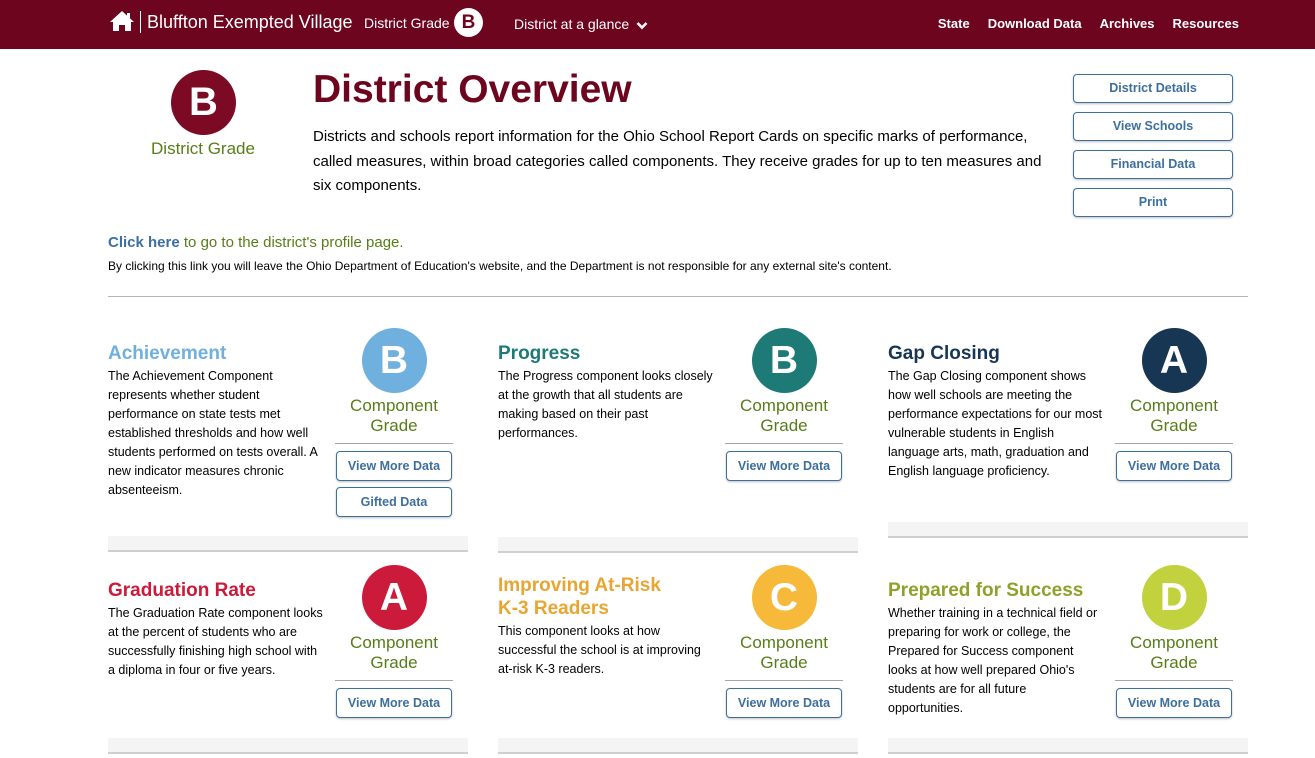  Describe the element at coordinates (1035, 23) in the screenshot. I see `nav-download-data: Download Data` at that location.